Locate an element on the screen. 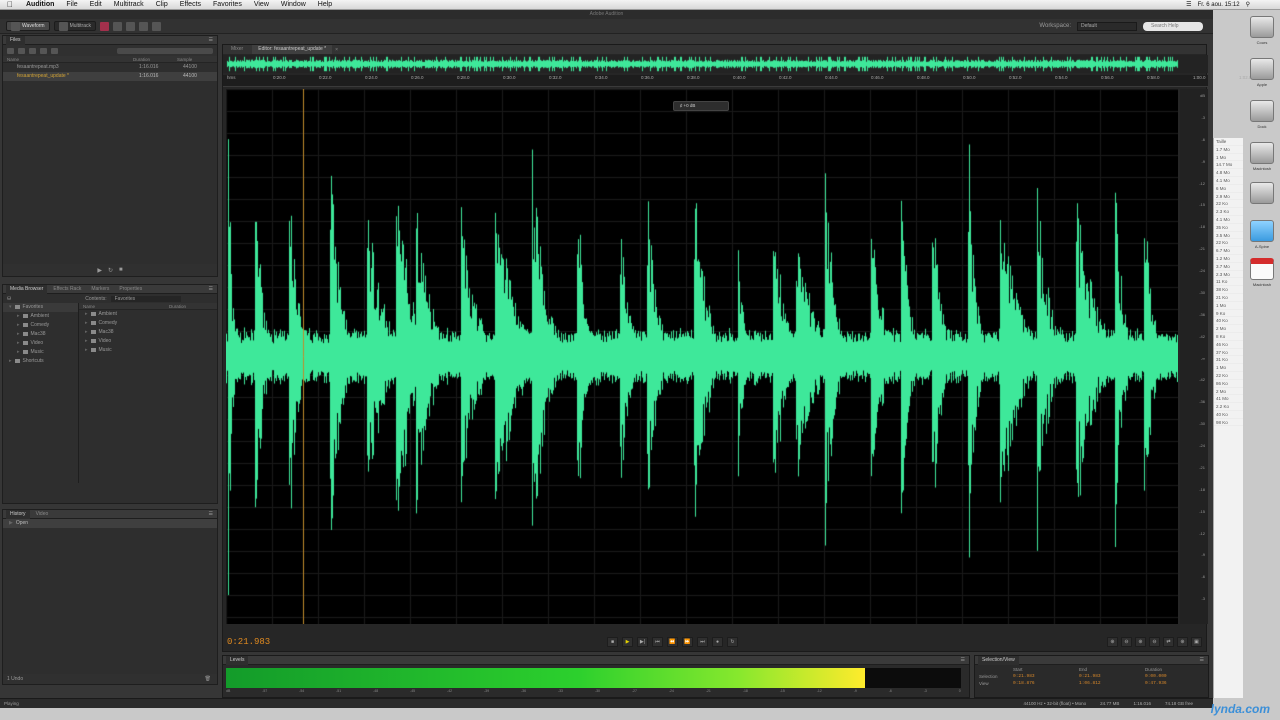 Image resolution: width=1280 pixels, height=720 pixels. tab-editor: Editor: fesaantrepeat_update * is located at coordinates (292, 49).